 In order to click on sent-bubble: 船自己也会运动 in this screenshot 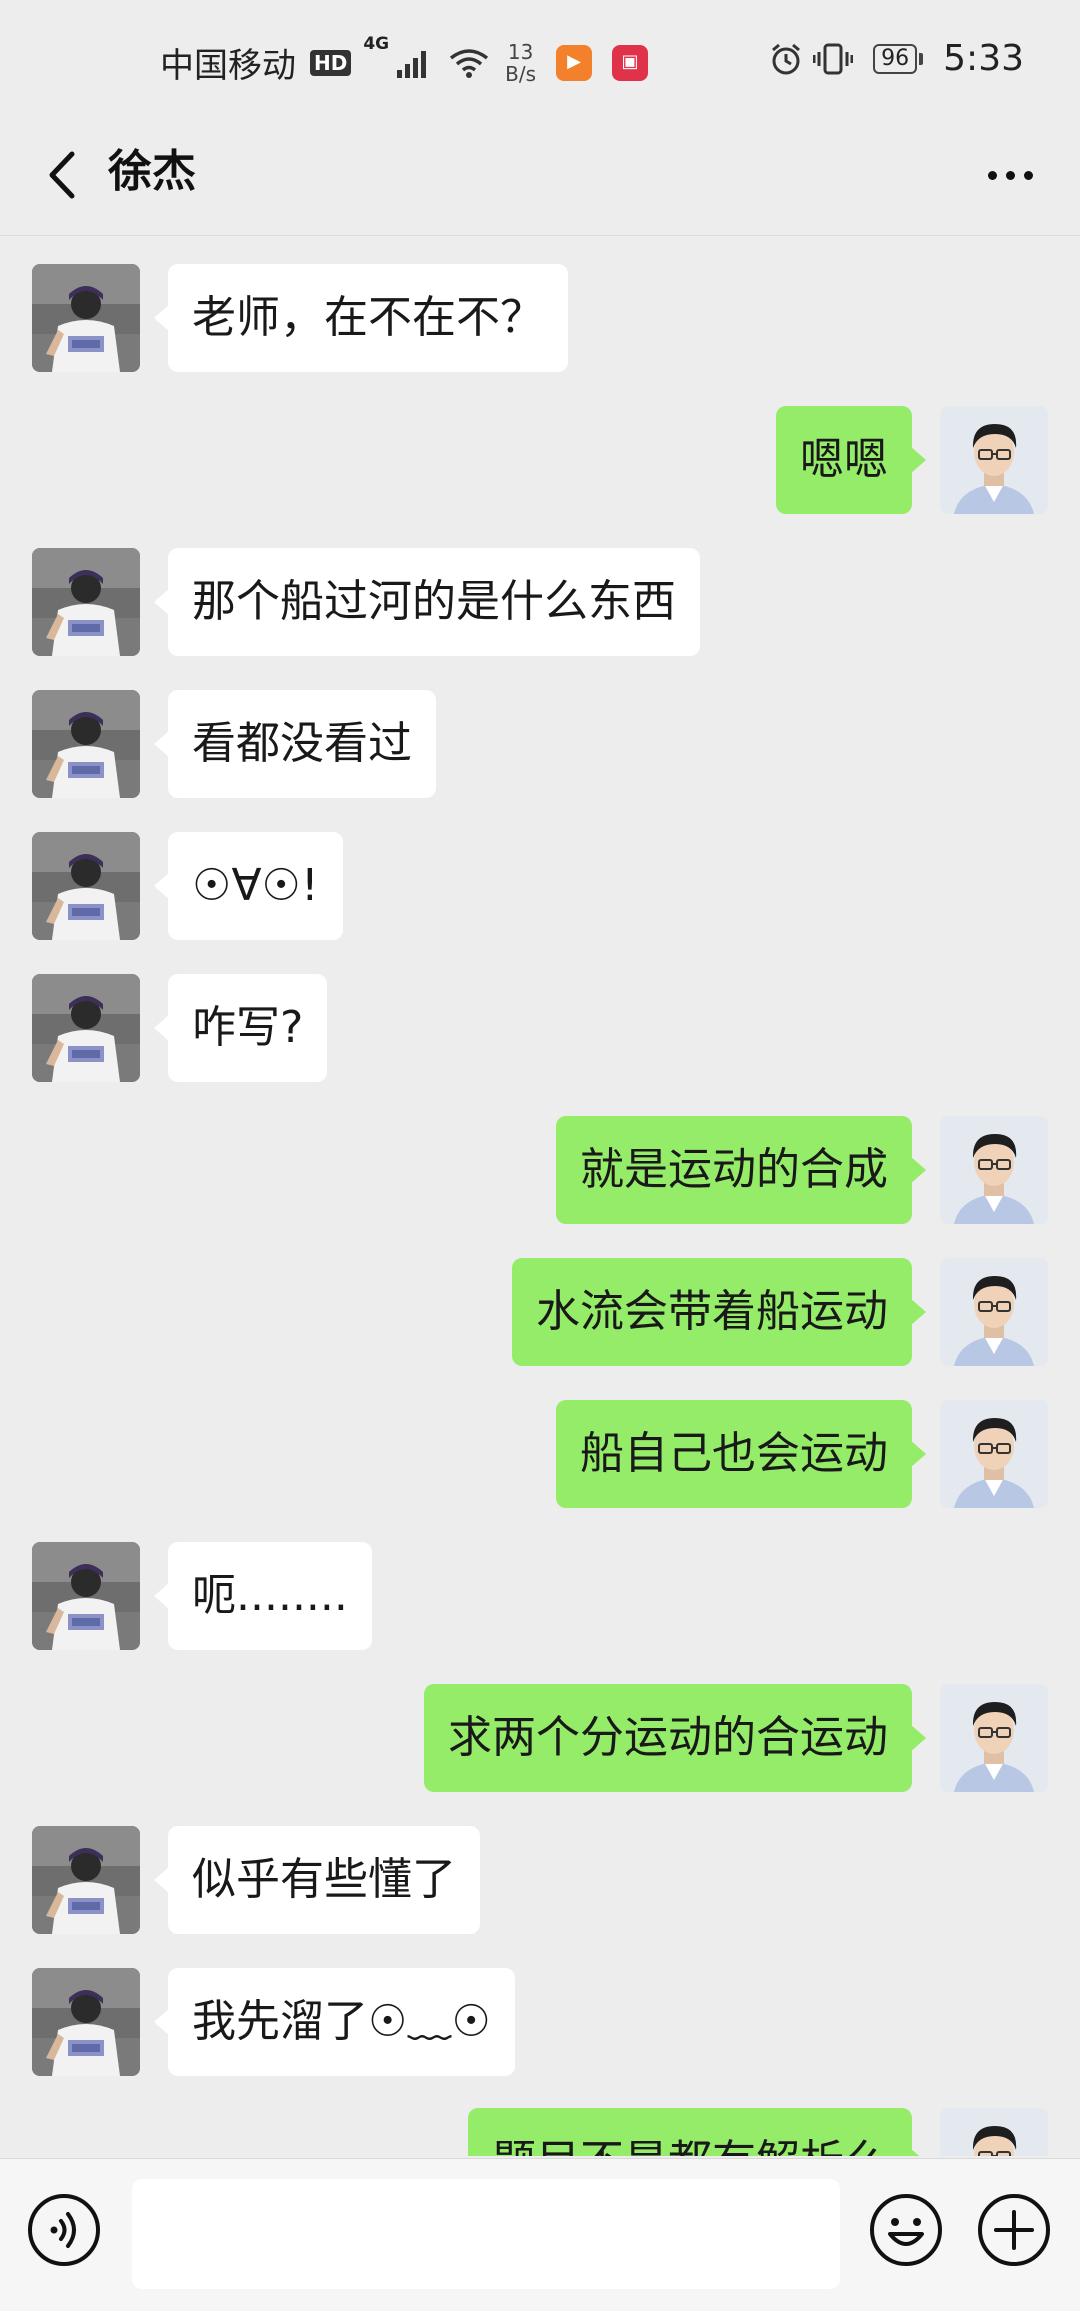, I will do `click(741, 1454)`.